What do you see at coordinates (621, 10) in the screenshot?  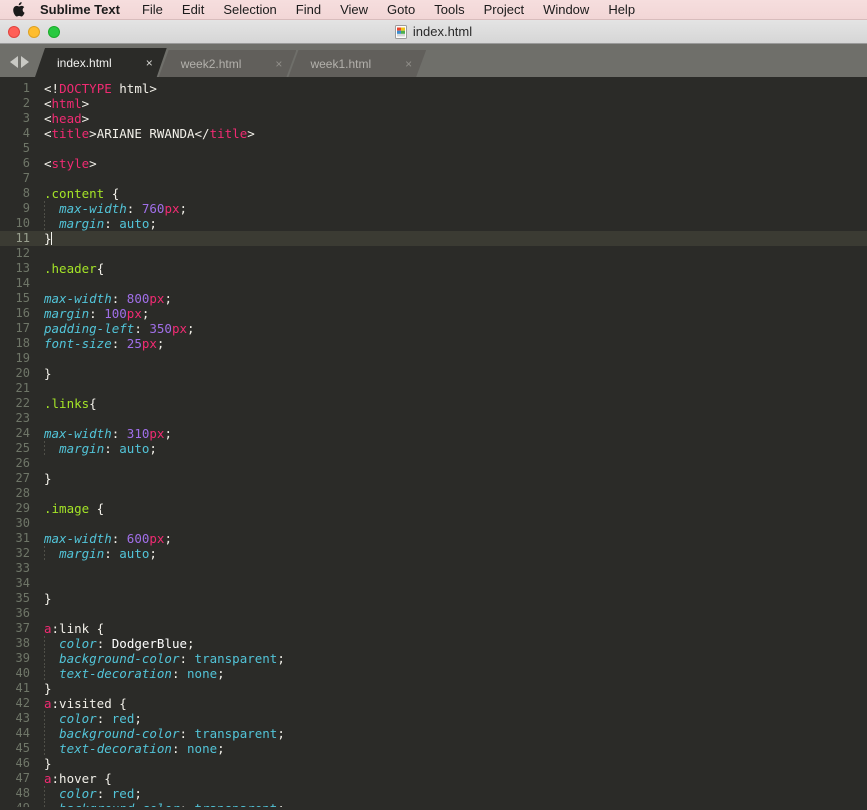 I see `menu-item-help: Help` at bounding box center [621, 10].